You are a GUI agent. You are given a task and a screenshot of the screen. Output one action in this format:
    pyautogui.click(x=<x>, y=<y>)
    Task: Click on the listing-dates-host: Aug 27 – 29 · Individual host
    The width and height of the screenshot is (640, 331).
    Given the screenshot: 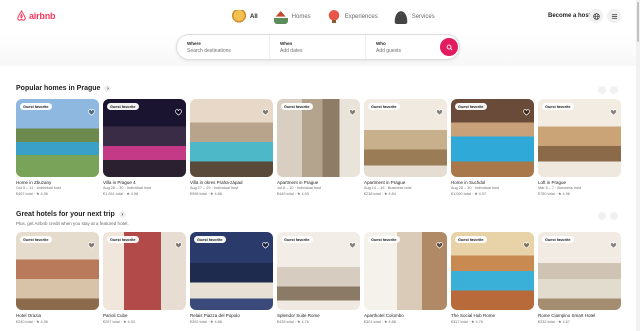 What is the action you would take?
    pyautogui.click(x=214, y=188)
    